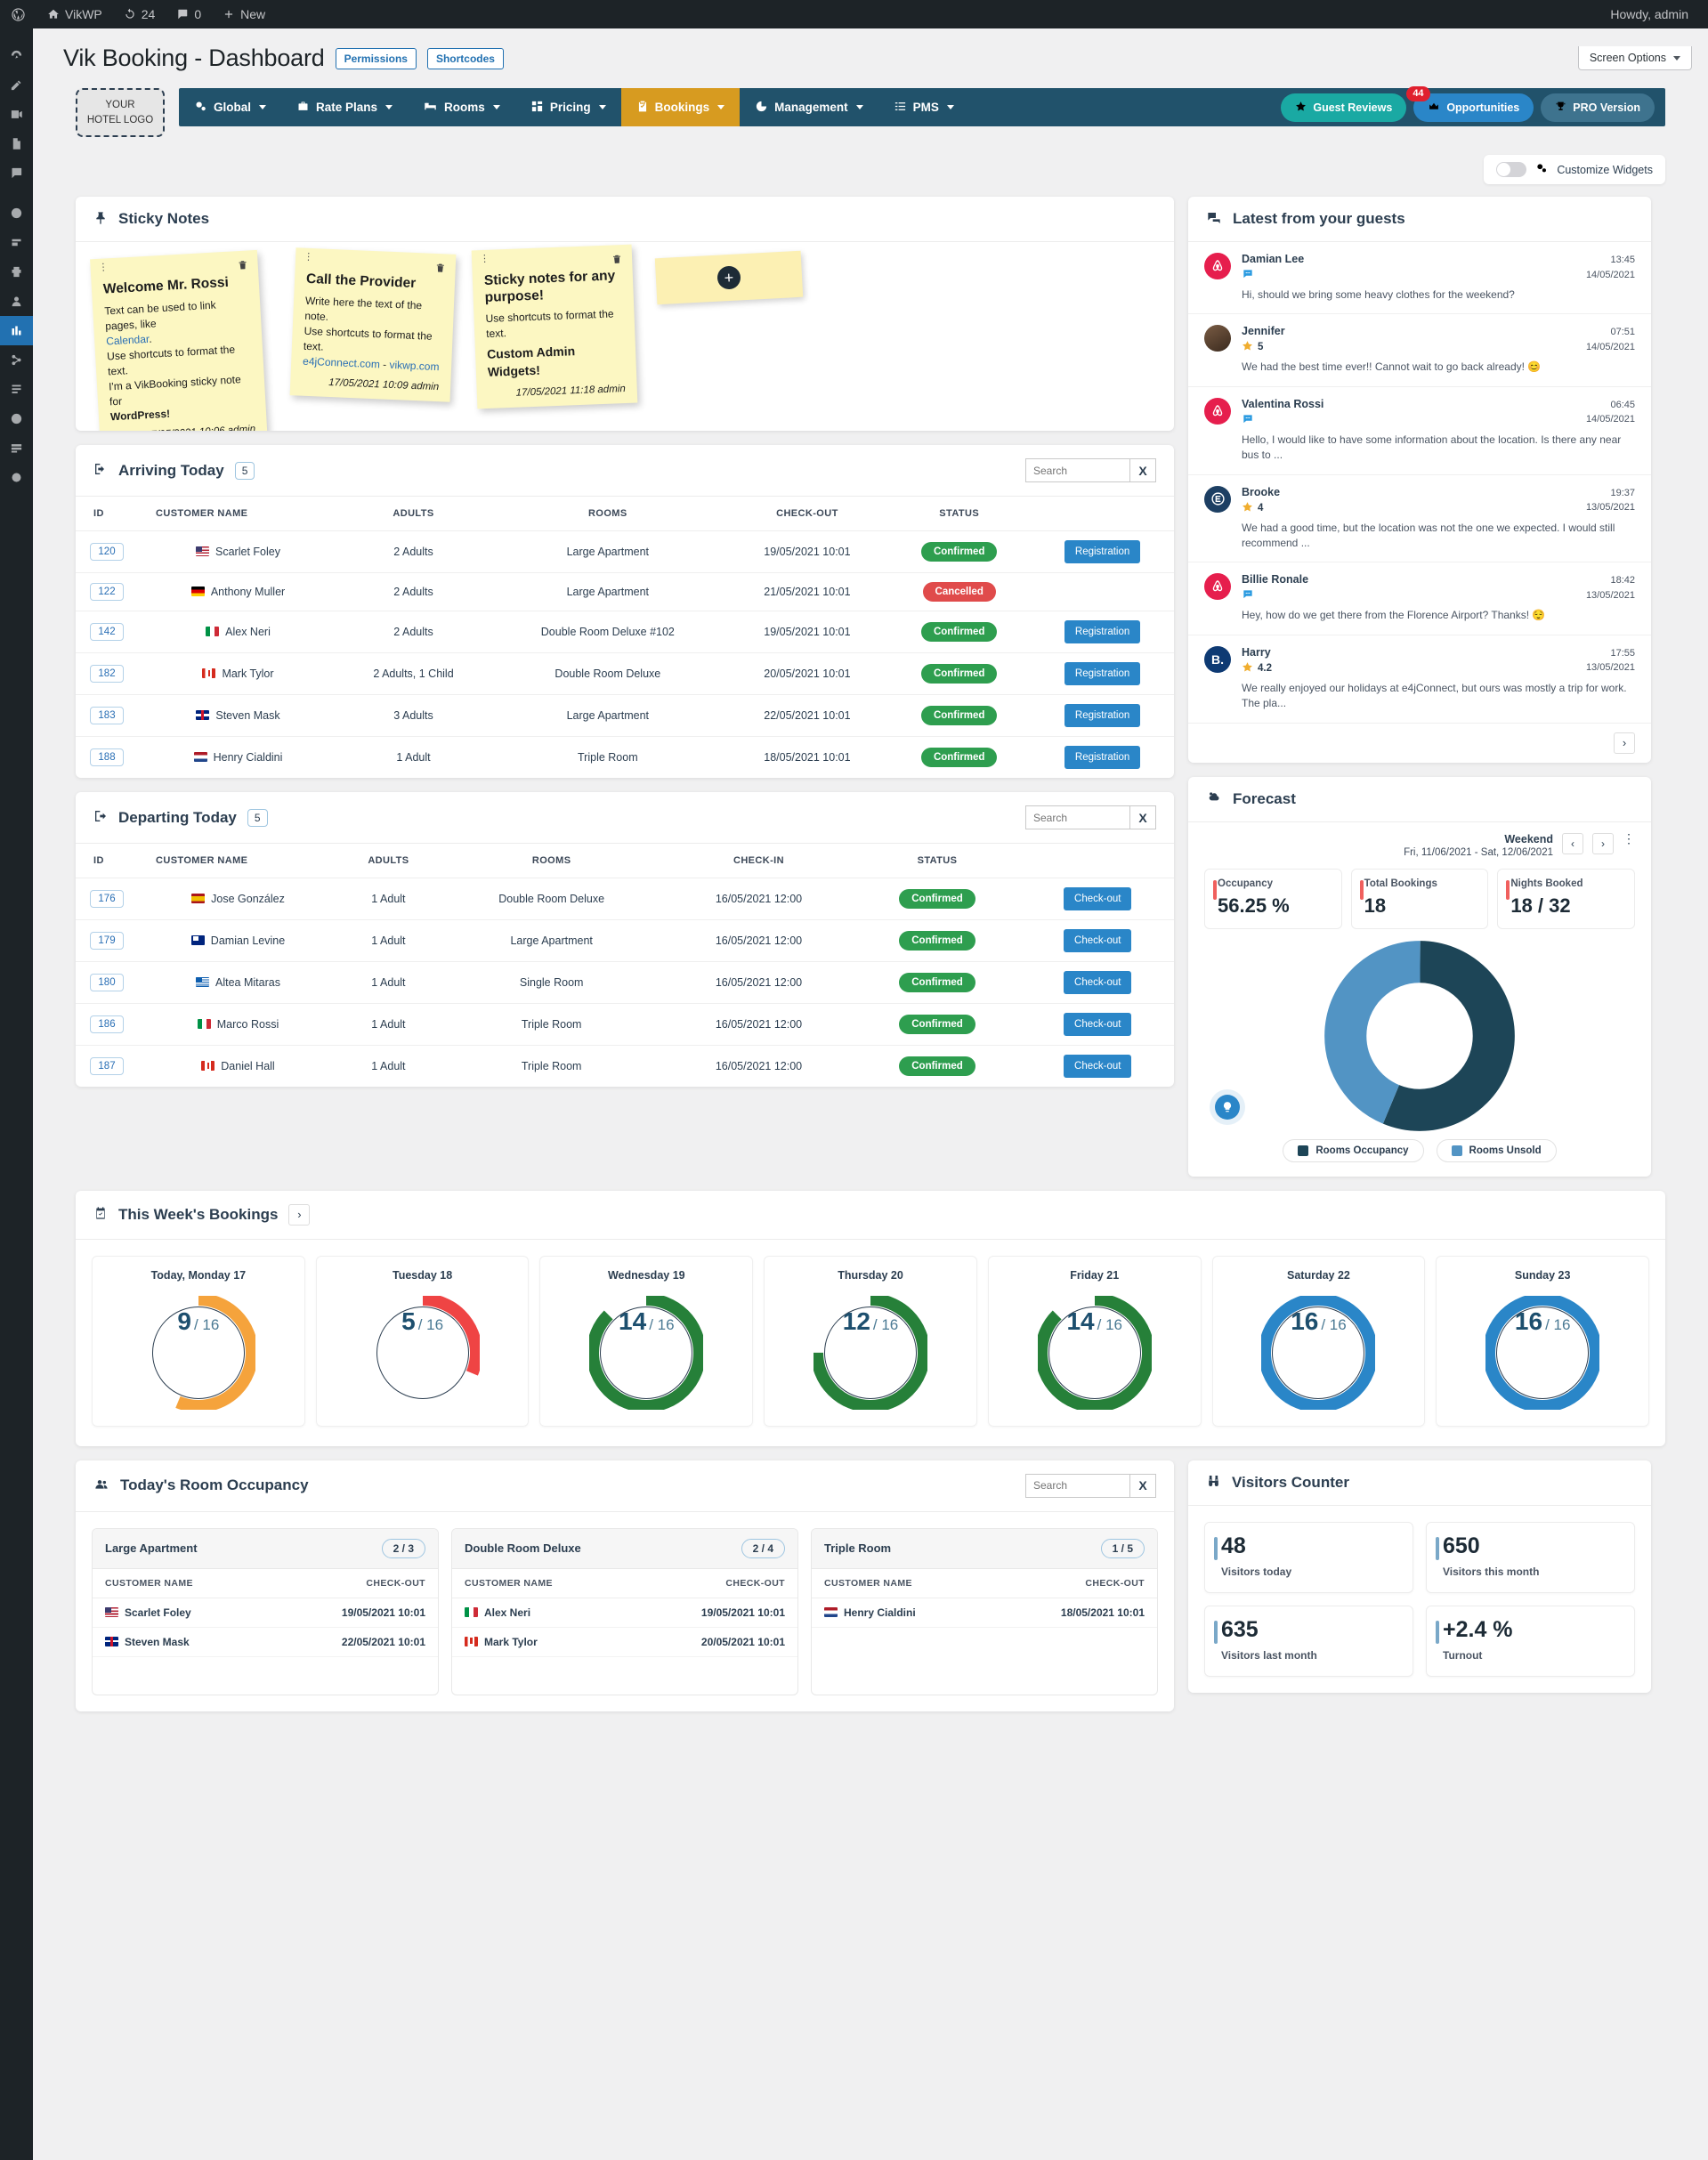 Image resolution: width=1708 pixels, height=2160 pixels. What do you see at coordinates (17, 302) in the screenshot?
I see `sidebar-item-users` at bounding box center [17, 302].